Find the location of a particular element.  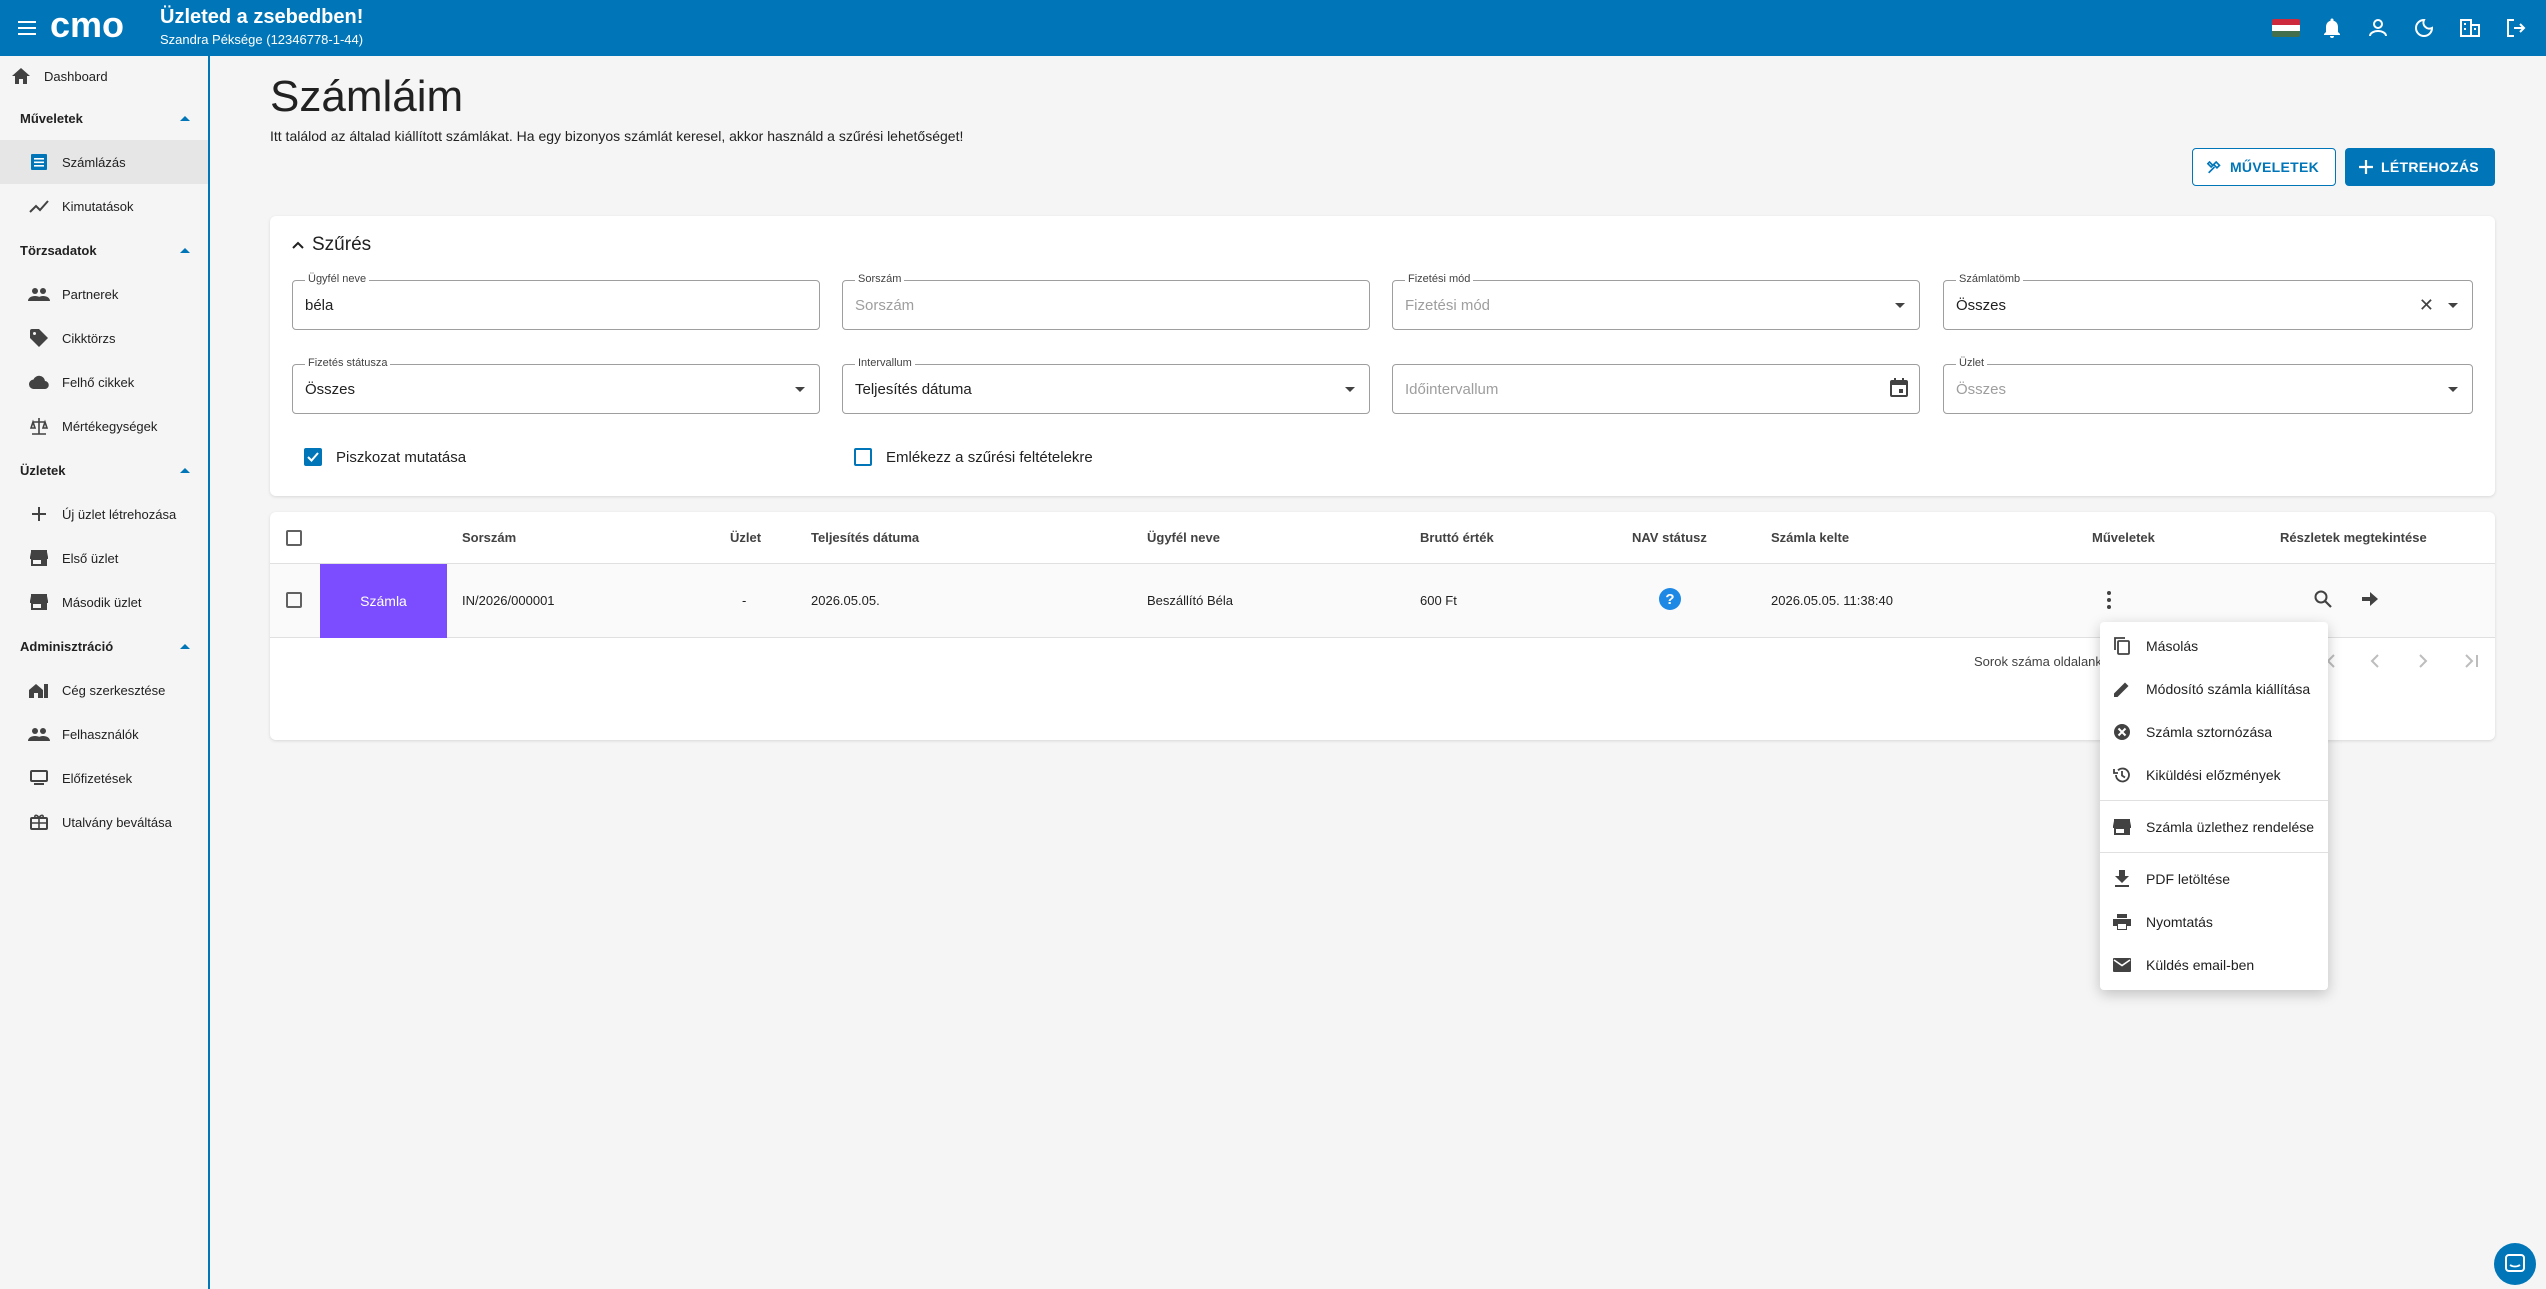

sidebar-item-label: Előfizetések is located at coordinates (97, 778).